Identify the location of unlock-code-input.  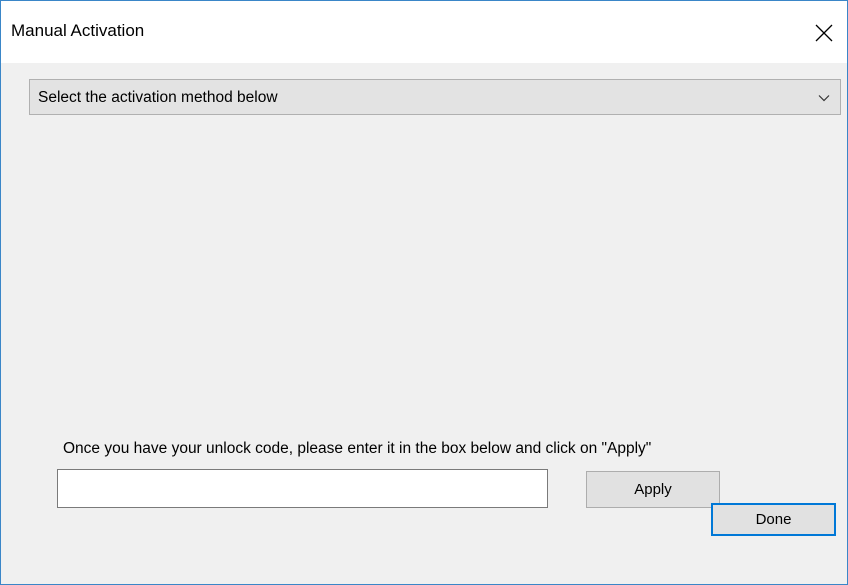
(302, 488).